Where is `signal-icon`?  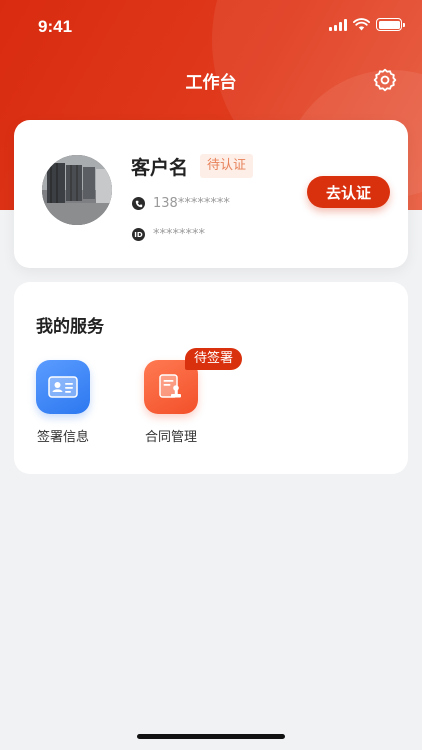 signal-icon is located at coordinates (338, 24).